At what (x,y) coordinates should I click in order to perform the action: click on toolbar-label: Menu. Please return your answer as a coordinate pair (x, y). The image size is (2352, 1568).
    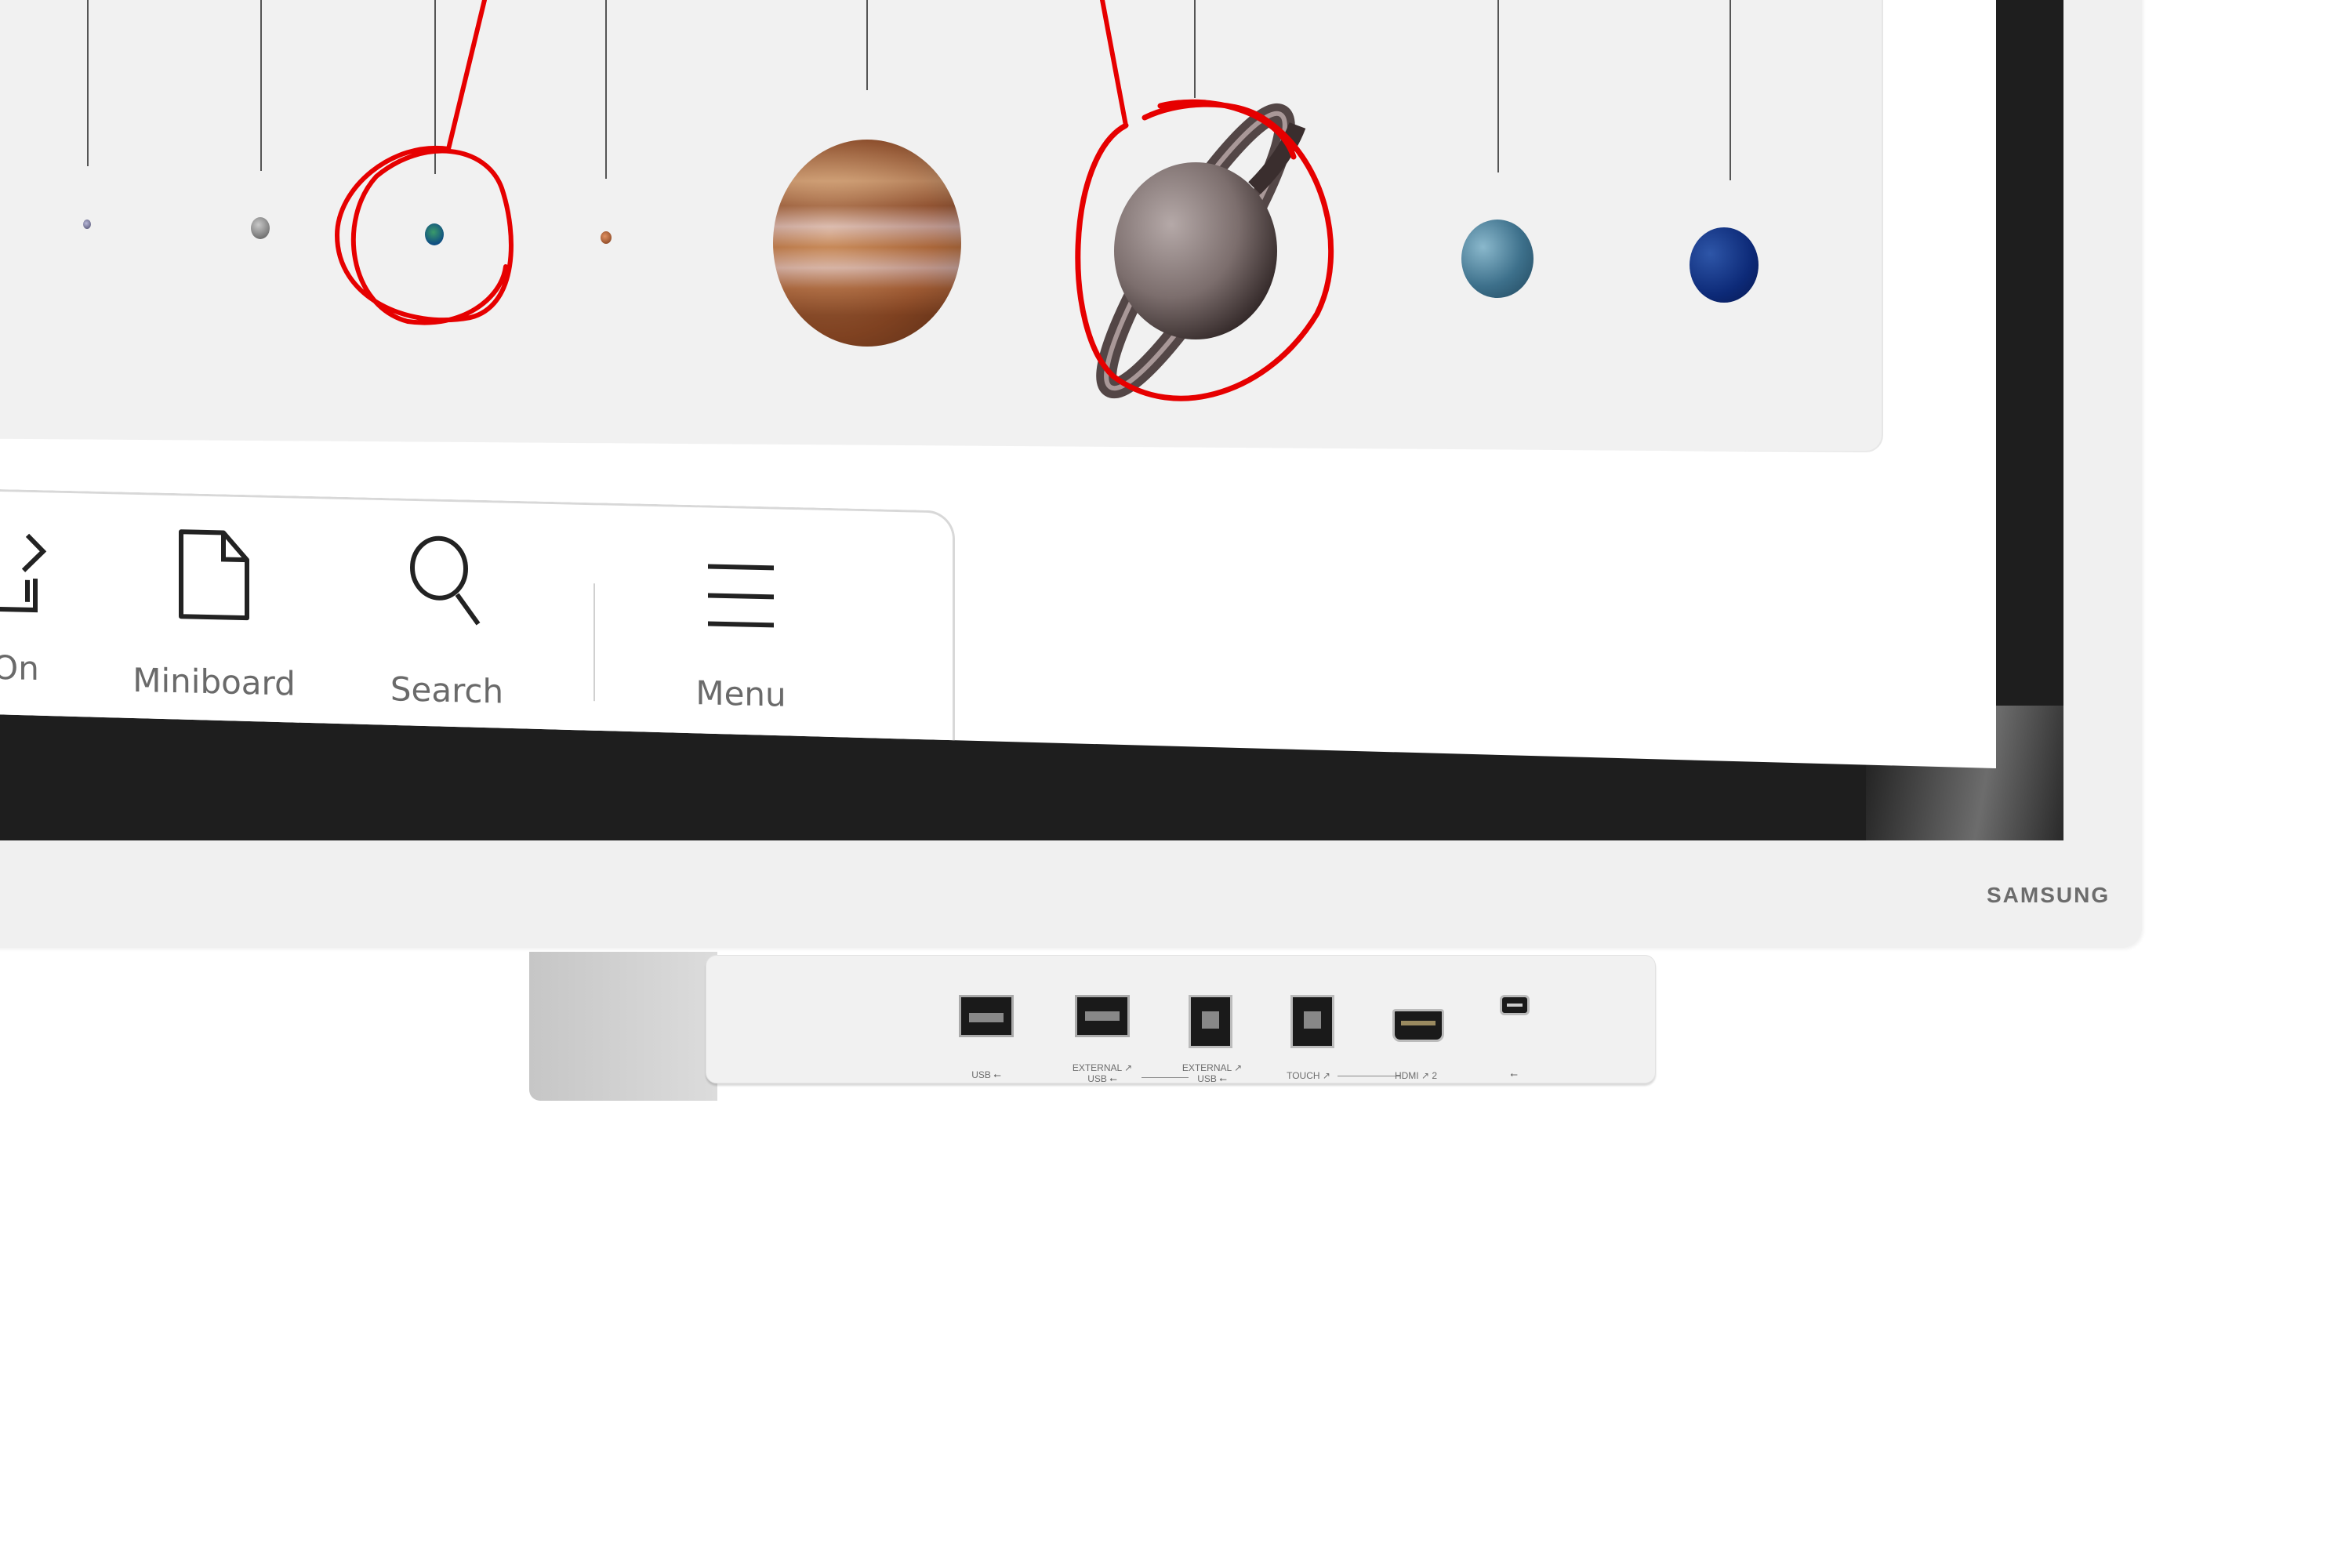
    Looking at the image, I should click on (740, 693).